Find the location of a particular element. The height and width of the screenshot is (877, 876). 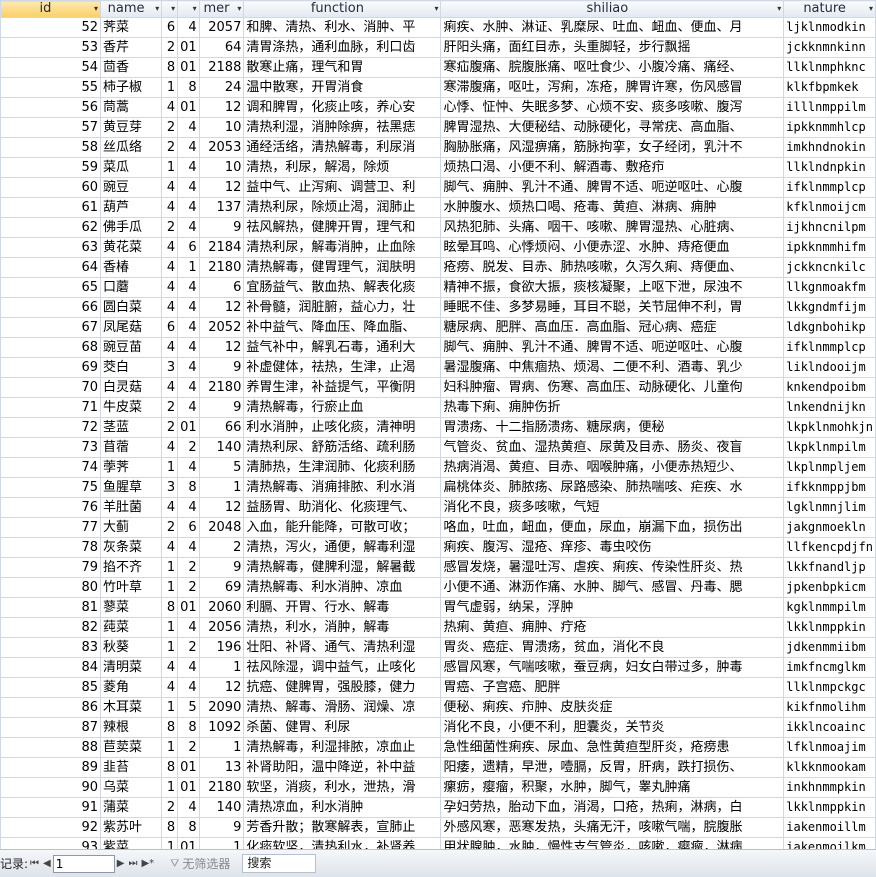

cell-mer: 13 is located at coordinates (221, 767).